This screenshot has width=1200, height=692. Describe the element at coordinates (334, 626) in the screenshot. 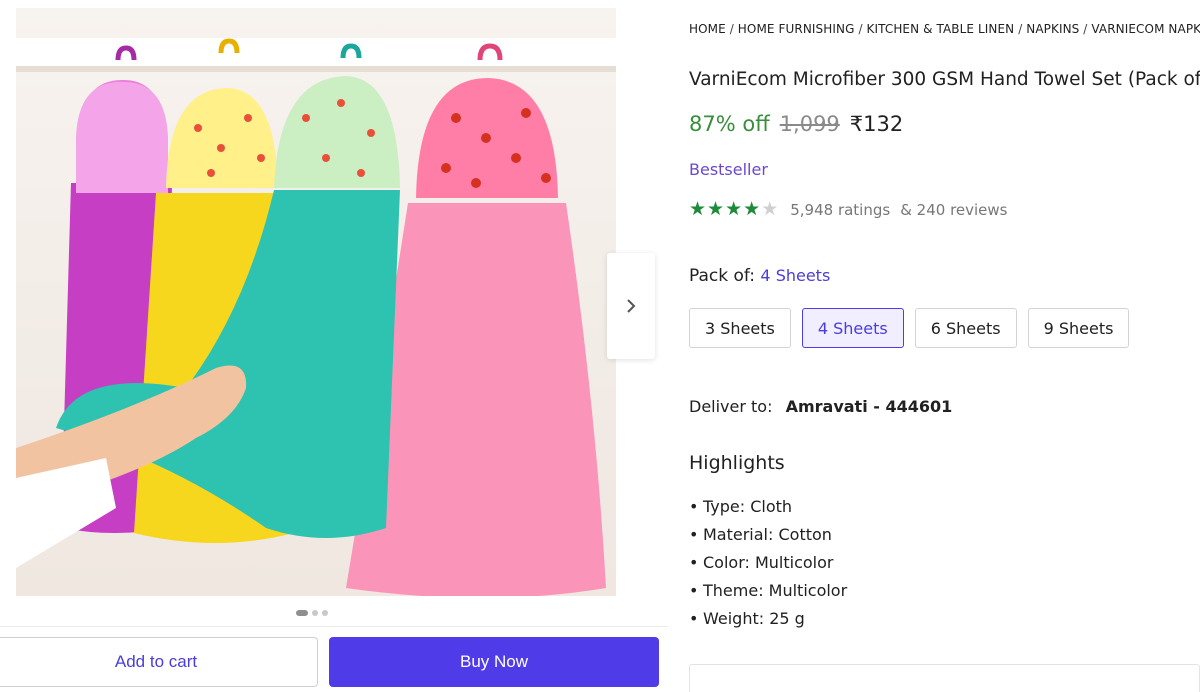

I see `divider` at that location.